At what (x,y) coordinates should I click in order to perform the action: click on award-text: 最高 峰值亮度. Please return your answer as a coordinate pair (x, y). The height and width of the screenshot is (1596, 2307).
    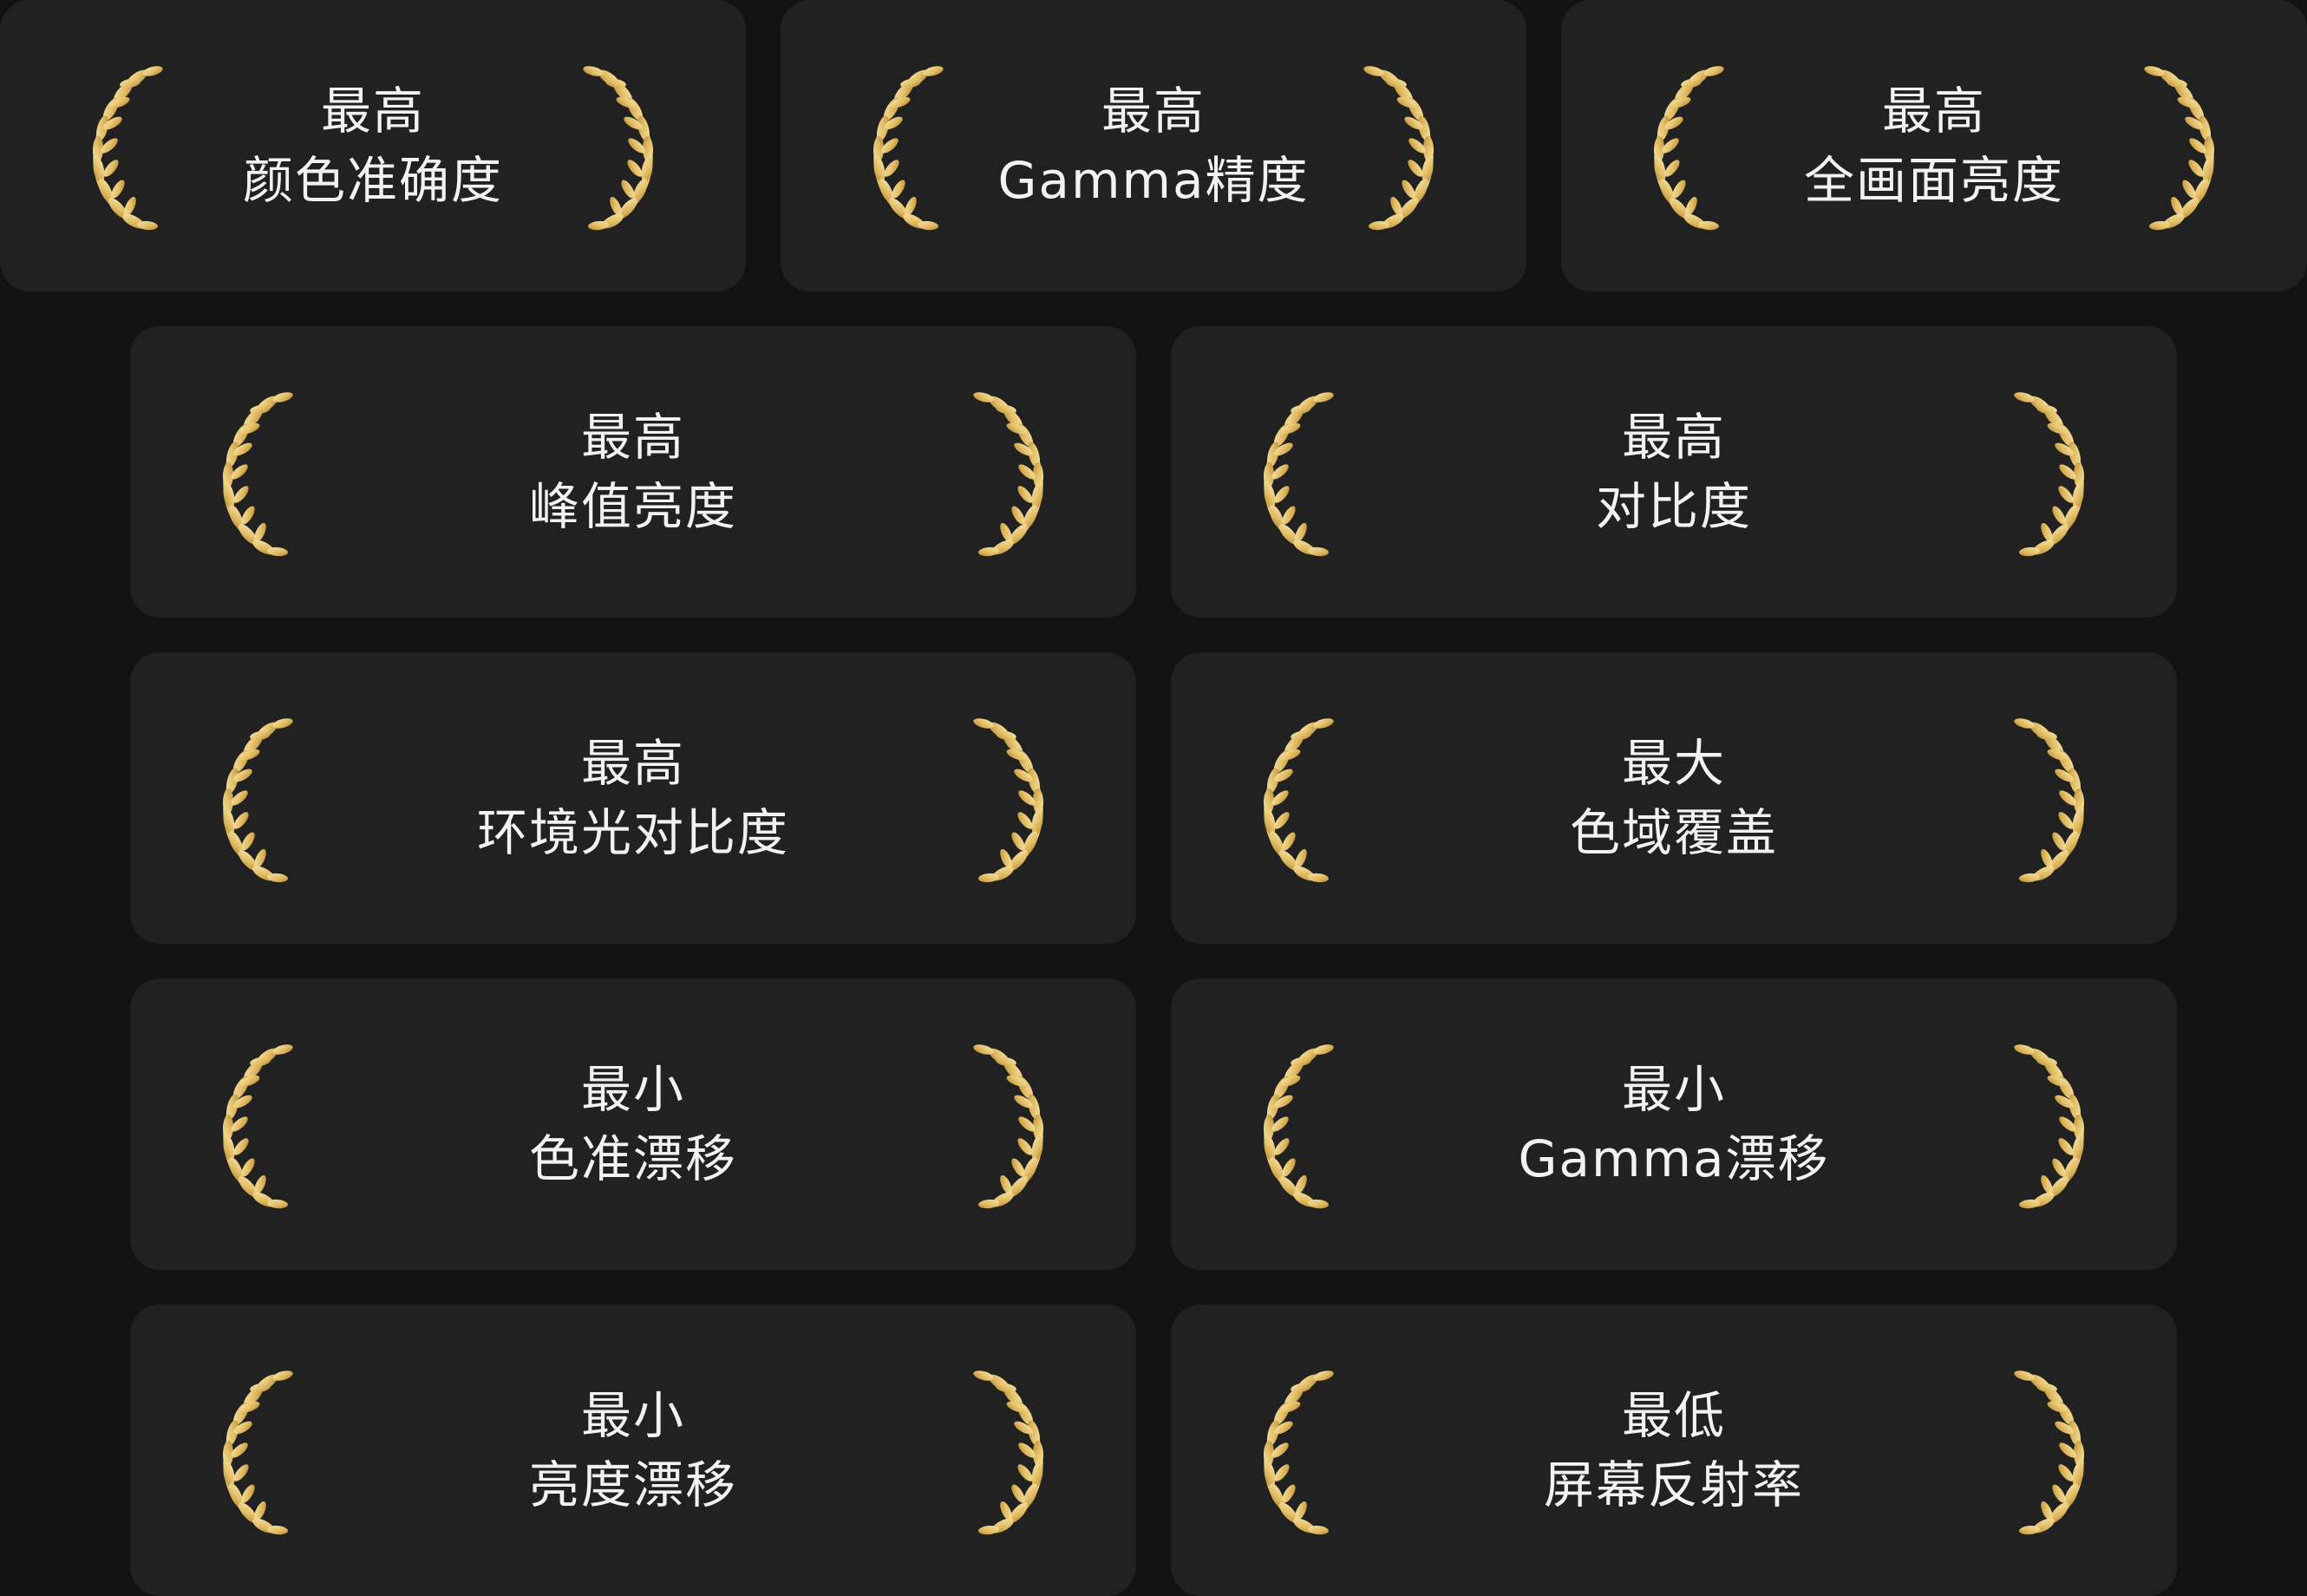
    Looking at the image, I should click on (633, 471).